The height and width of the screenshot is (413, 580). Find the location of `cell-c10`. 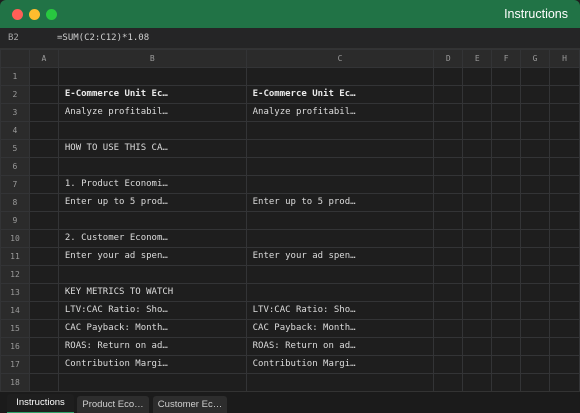

cell-c10 is located at coordinates (340, 238).